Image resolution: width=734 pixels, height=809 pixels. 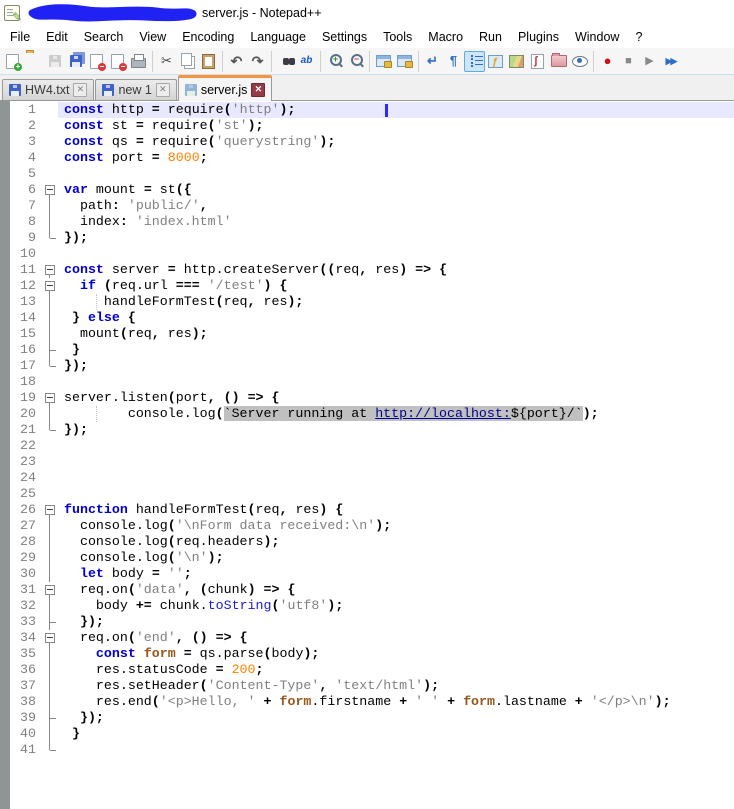 What do you see at coordinates (367, 638) in the screenshot?
I see `code-line: 34 req.on('end', () => {` at bounding box center [367, 638].